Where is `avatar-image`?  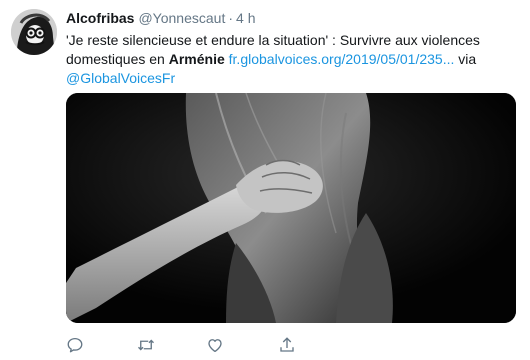
avatar-image is located at coordinates (34, 32).